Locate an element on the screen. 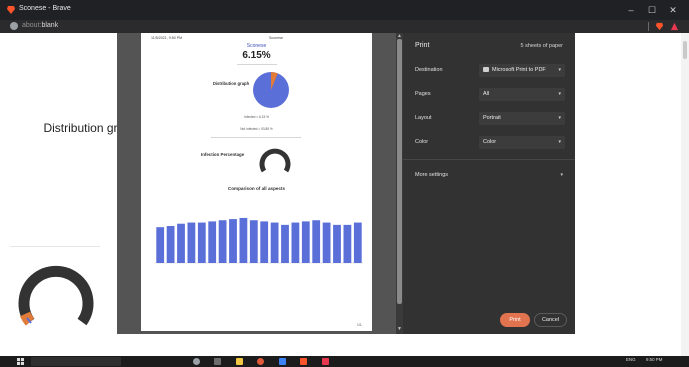 Image resolution: width=689 pixels, height=367 pixels. pages-label: Pages is located at coordinates (423, 94).